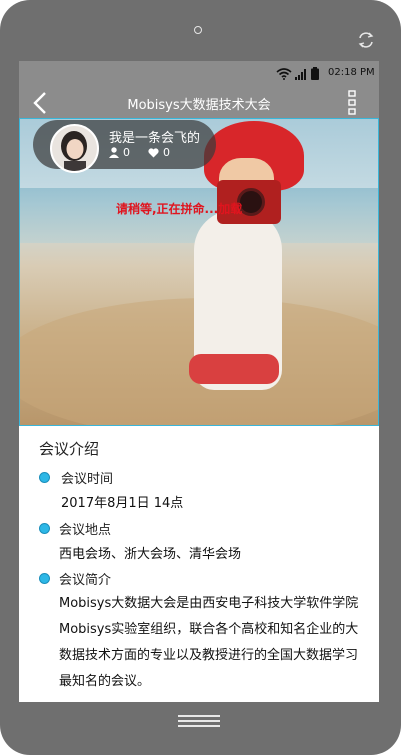 This screenshot has height=755, width=401. What do you see at coordinates (74, 148) in the screenshot?
I see `avatar` at bounding box center [74, 148].